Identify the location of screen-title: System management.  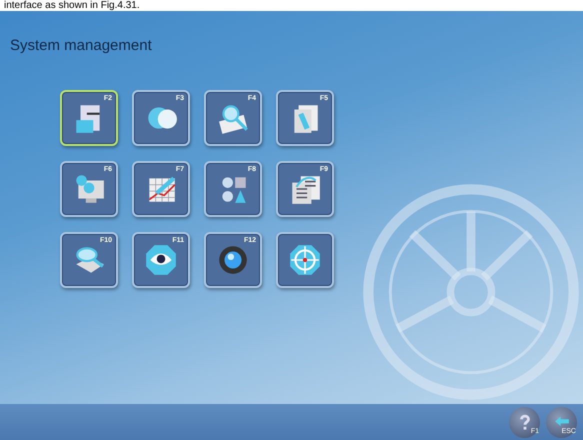
(81, 45).